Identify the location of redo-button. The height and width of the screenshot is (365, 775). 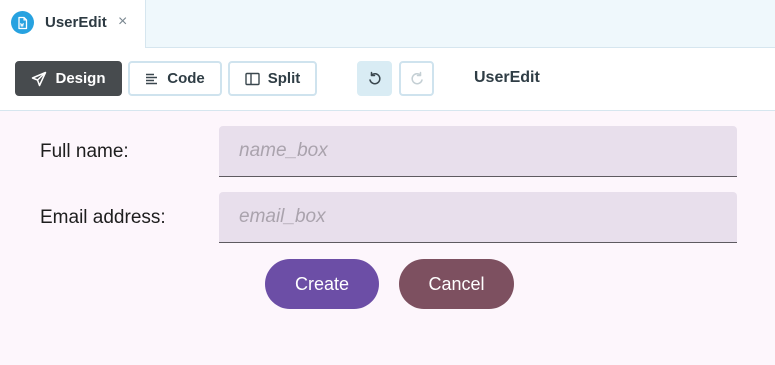
(416, 78).